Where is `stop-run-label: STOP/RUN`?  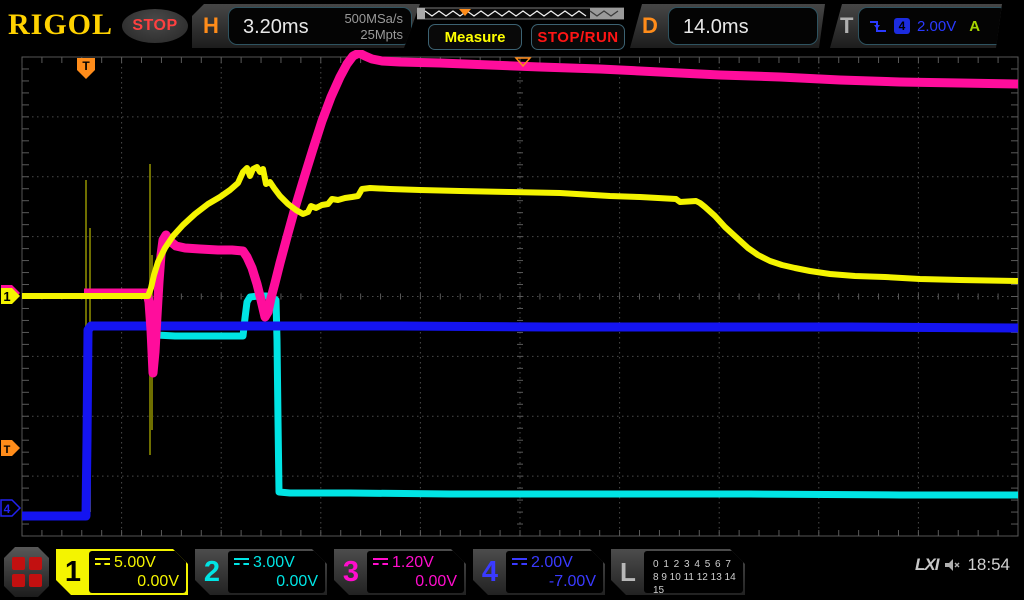
stop-run-label: STOP/RUN is located at coordinates (578, 37).